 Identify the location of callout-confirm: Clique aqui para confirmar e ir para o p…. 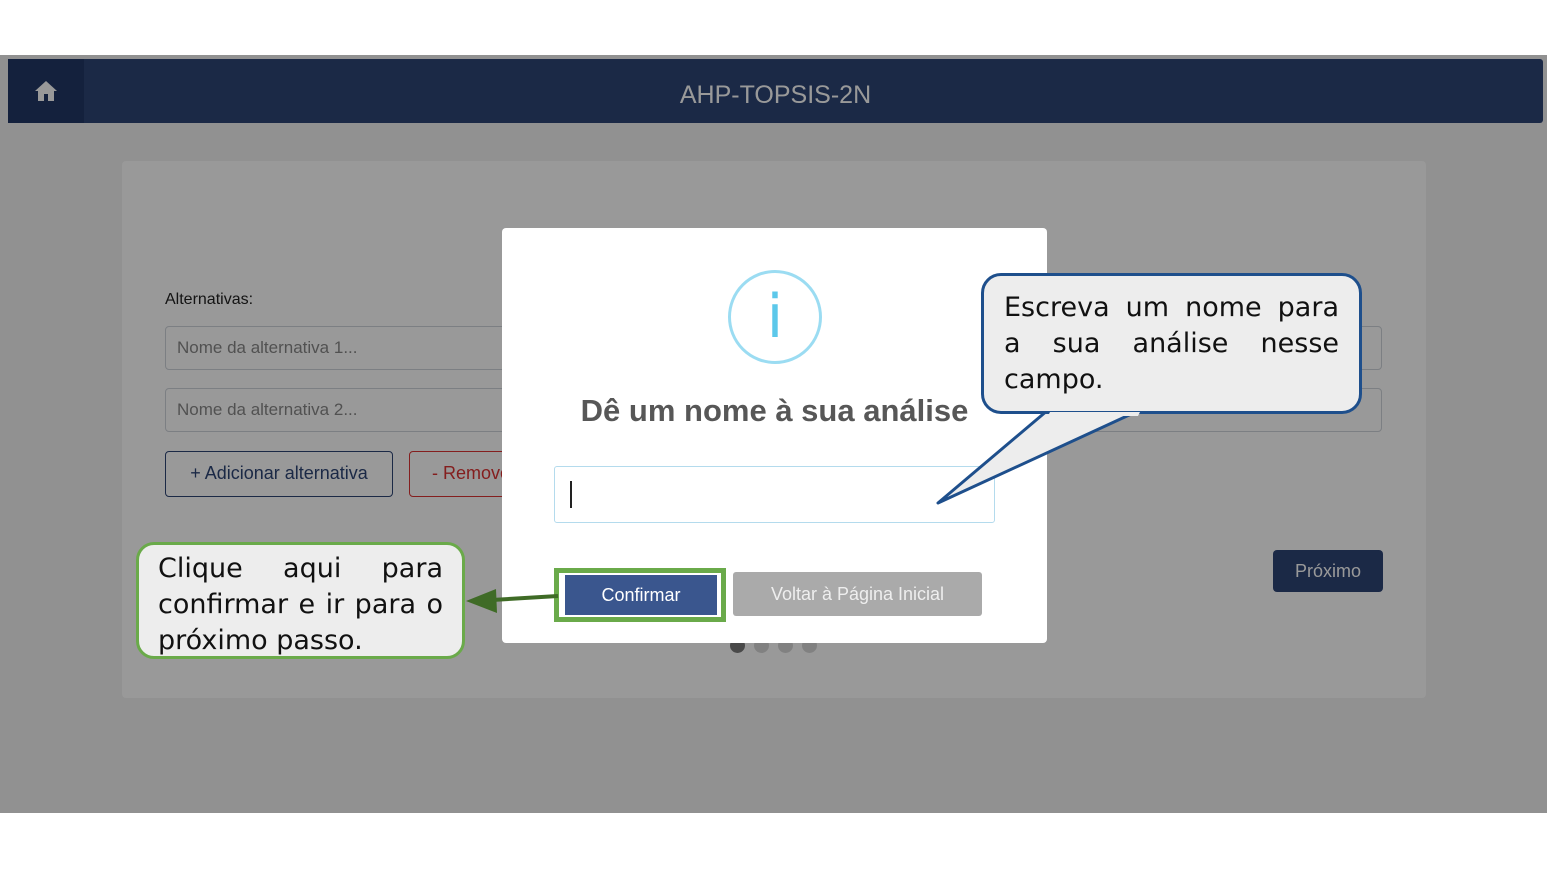
(300, 600).